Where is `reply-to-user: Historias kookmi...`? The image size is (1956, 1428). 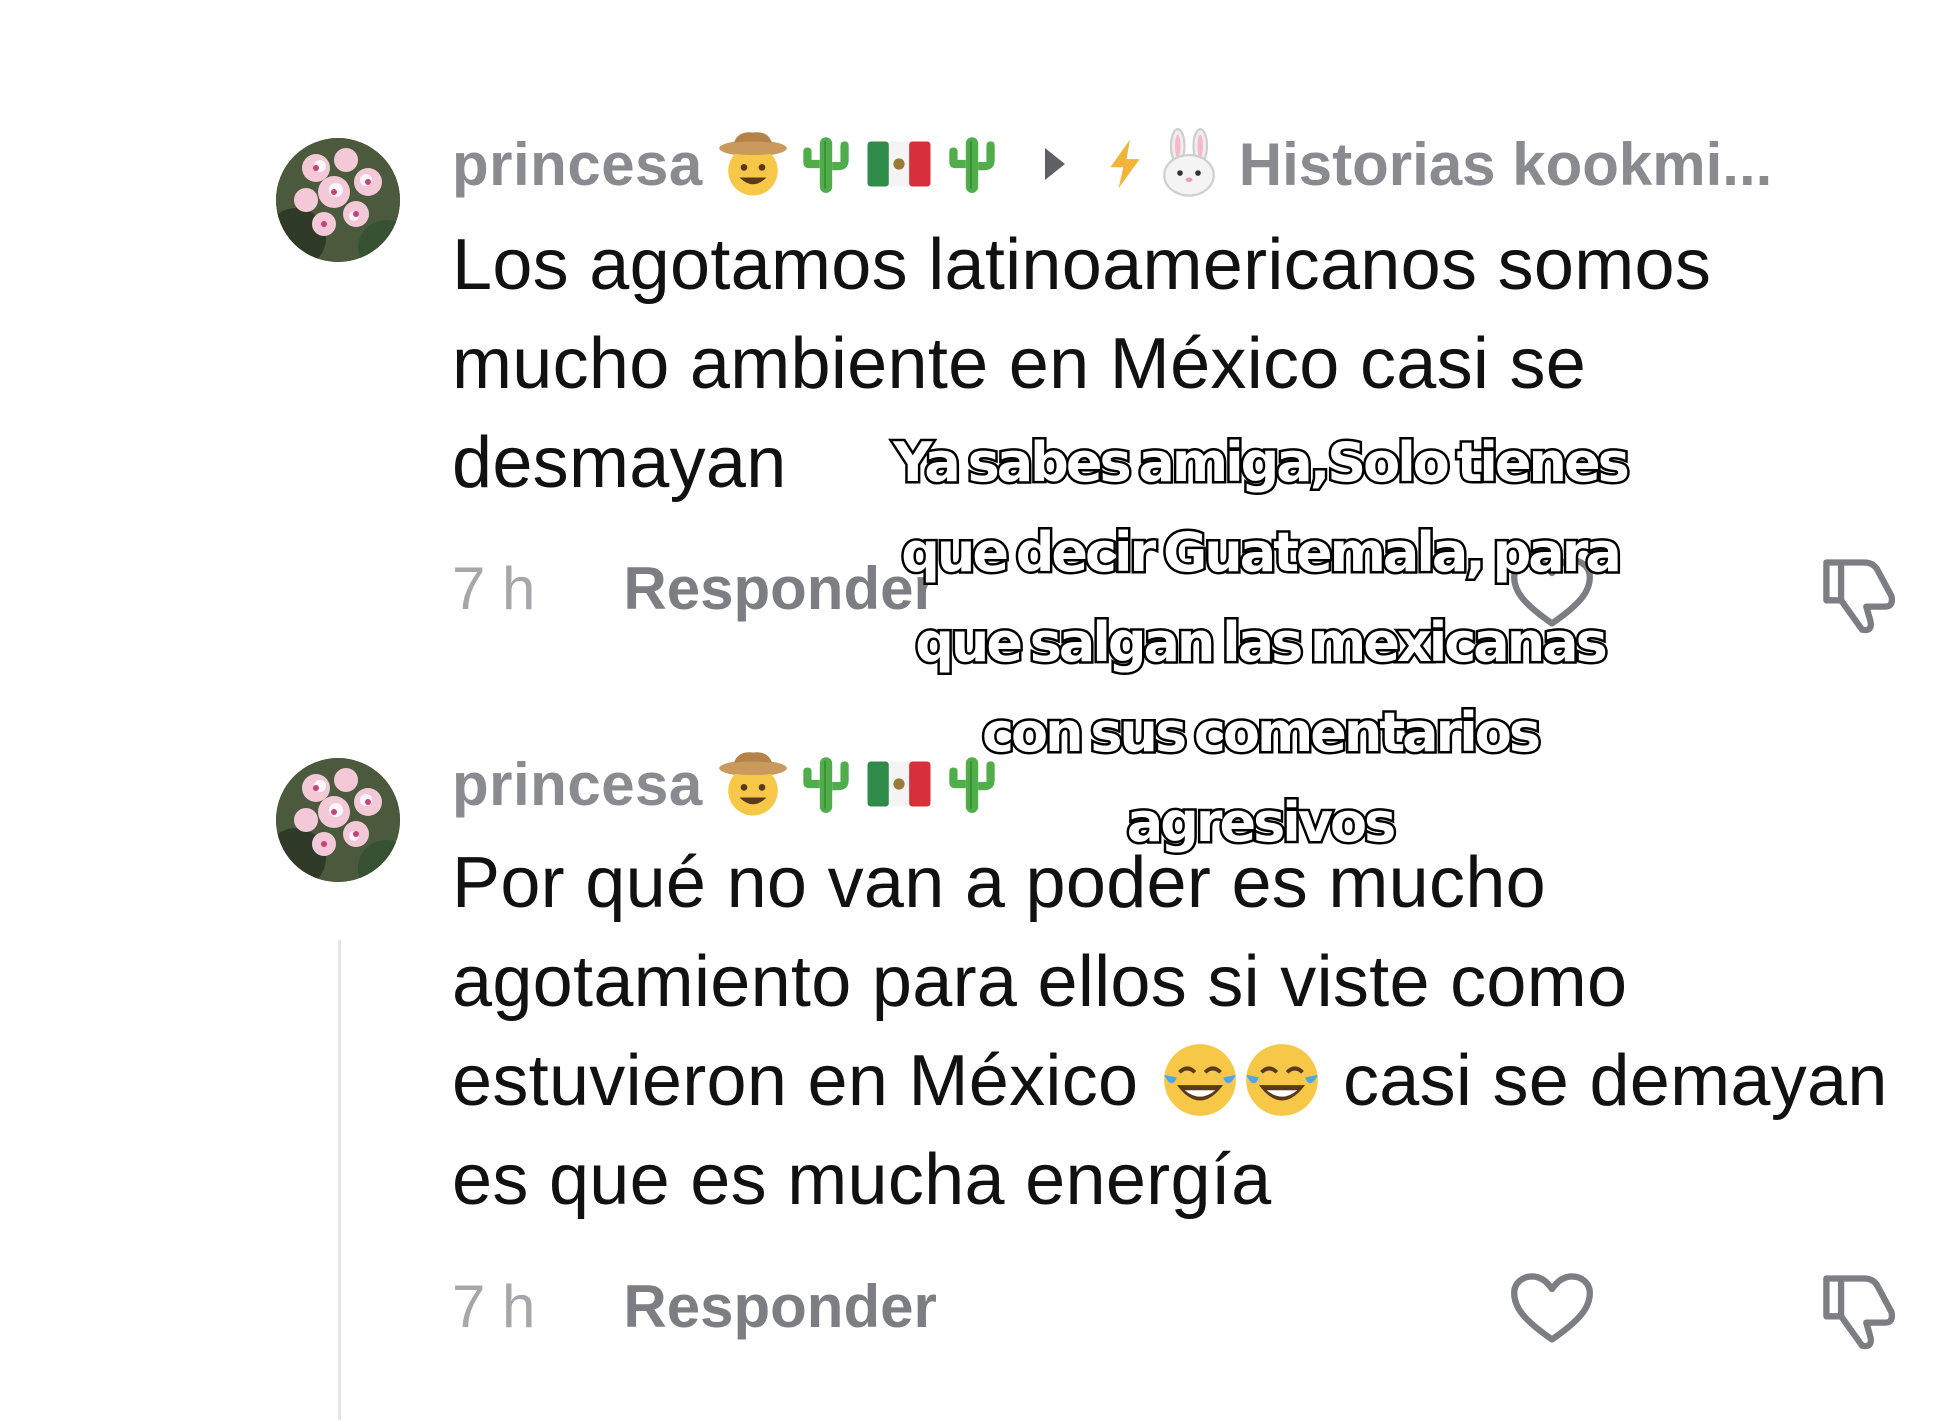 reply-to-user: Historias kookmi... is located at coordinates (1436, 164).